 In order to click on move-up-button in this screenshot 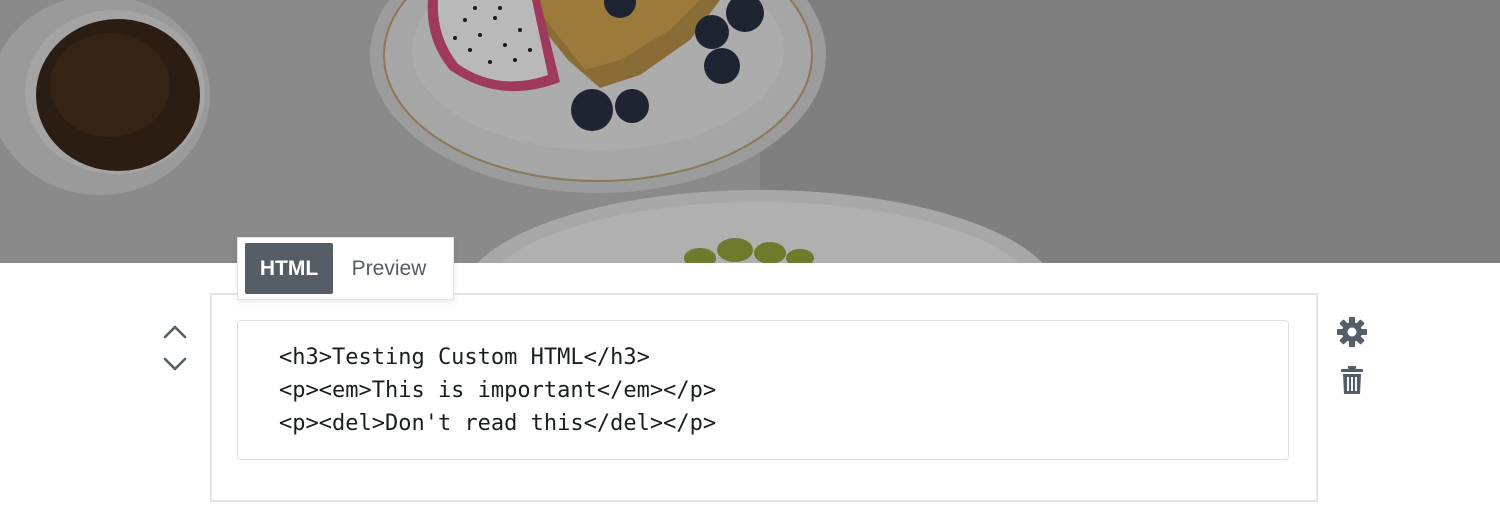, I will do `click(175, 332)`.